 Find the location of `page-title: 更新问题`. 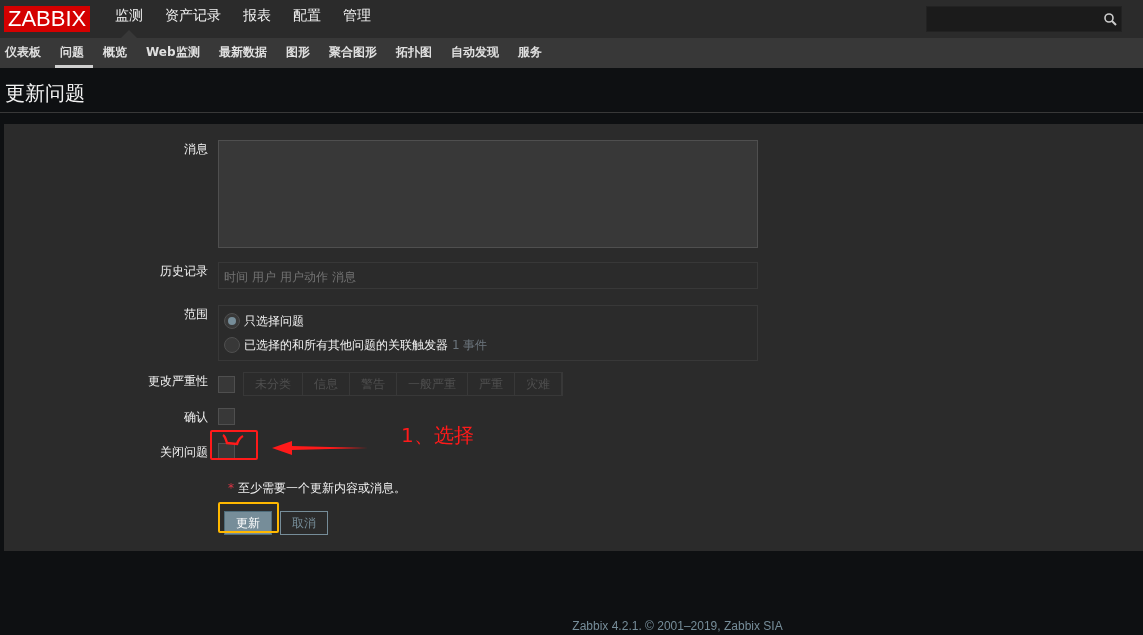

page-title: 更新问题 is located at coordinates (571, 90).